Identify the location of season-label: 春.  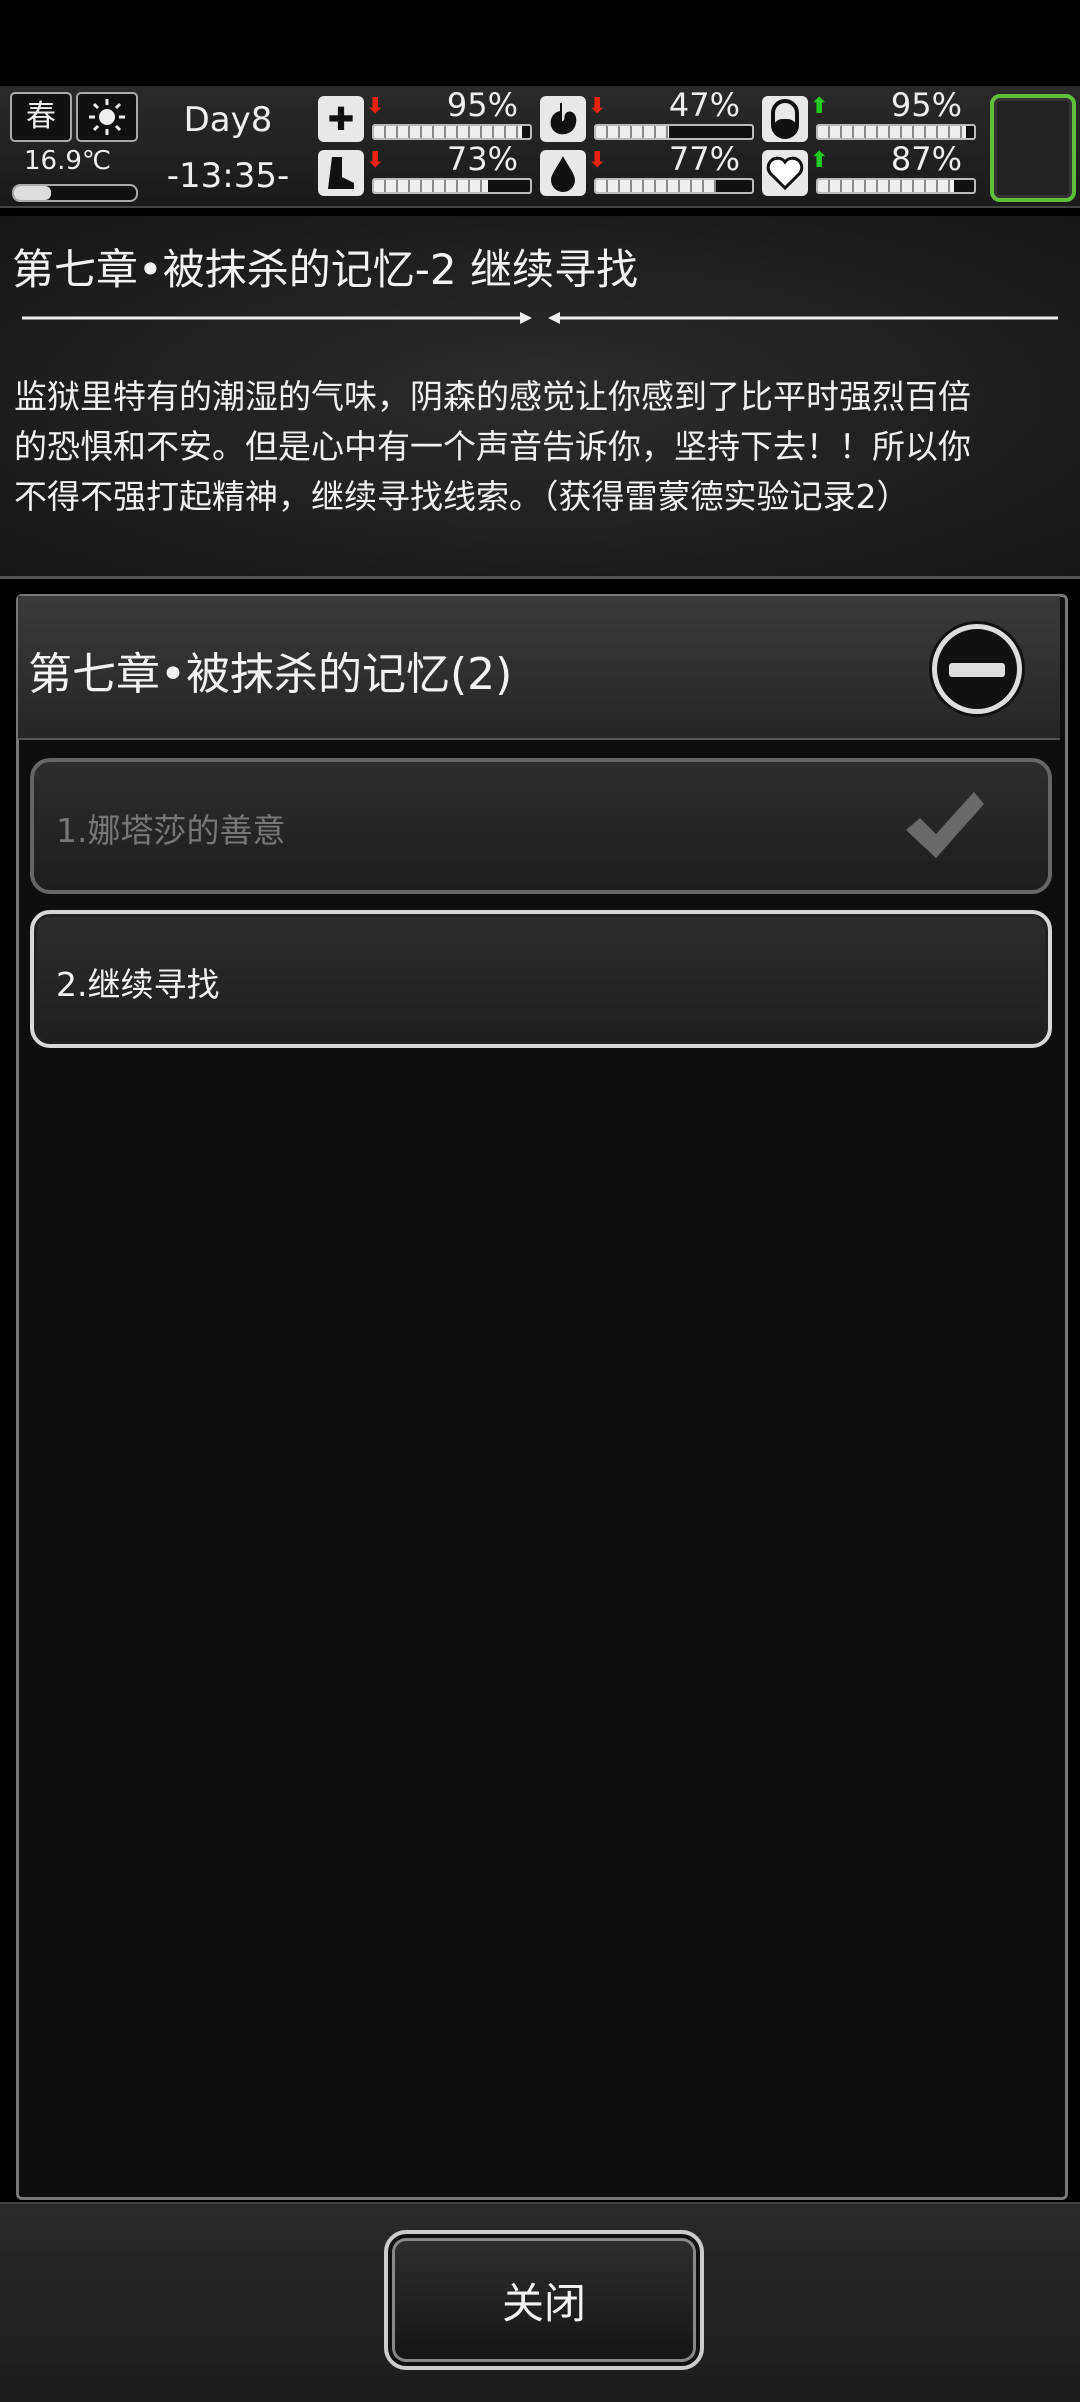
(41, 116).